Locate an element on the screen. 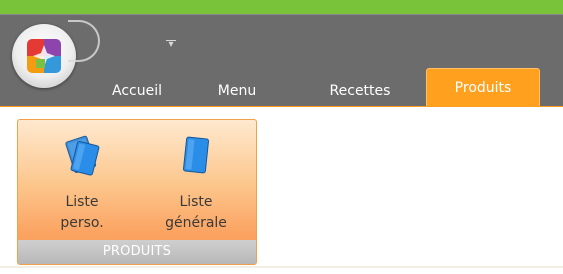 The height and width of the screenshot is (274, 563). tab-produits: Produits is located at coordinates (483, 87).